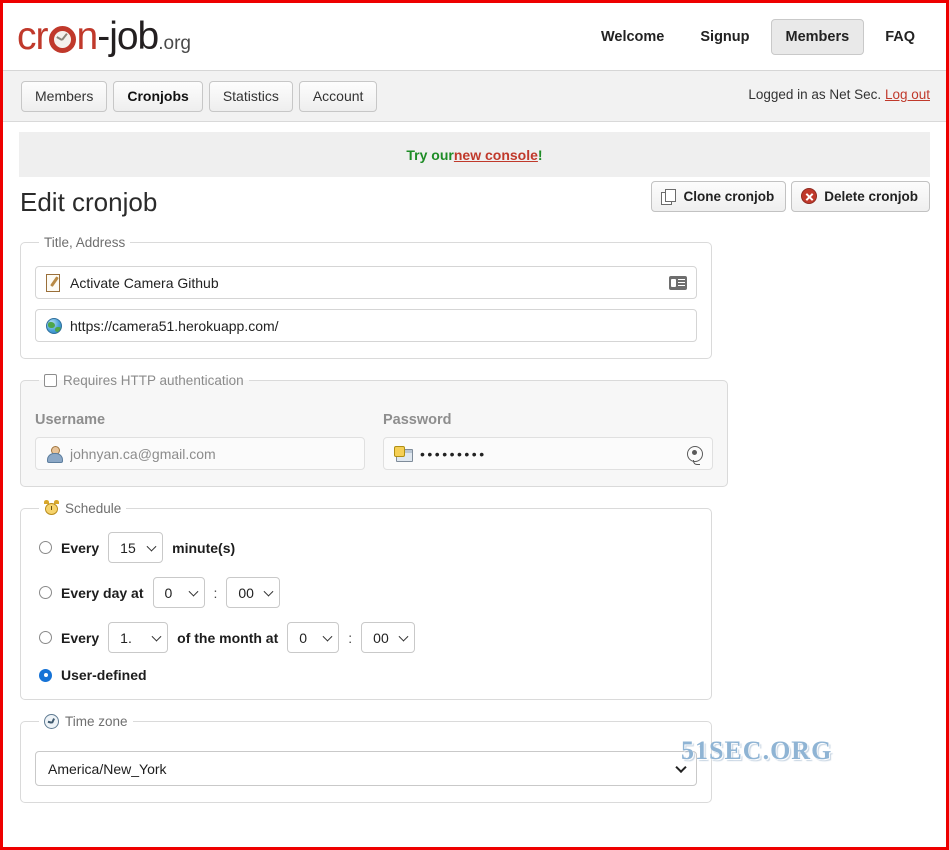  What do you see at coordinates (669, 196) in the screenshot?
I see `clone-icon` at bounding box center [669, 196].